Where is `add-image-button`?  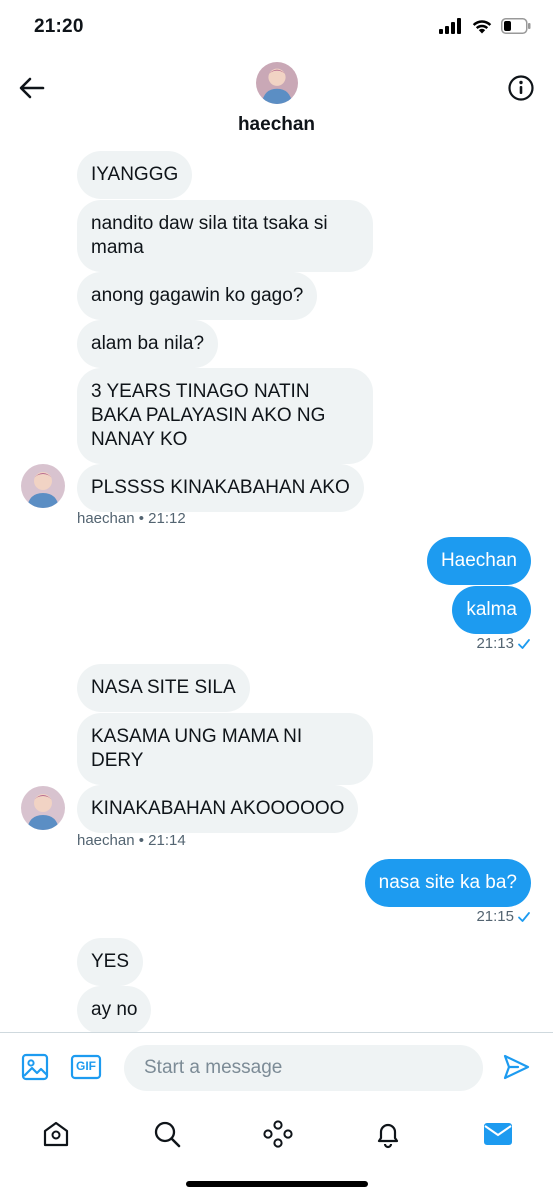
add-image-button is located at coordinates (35, 1067).